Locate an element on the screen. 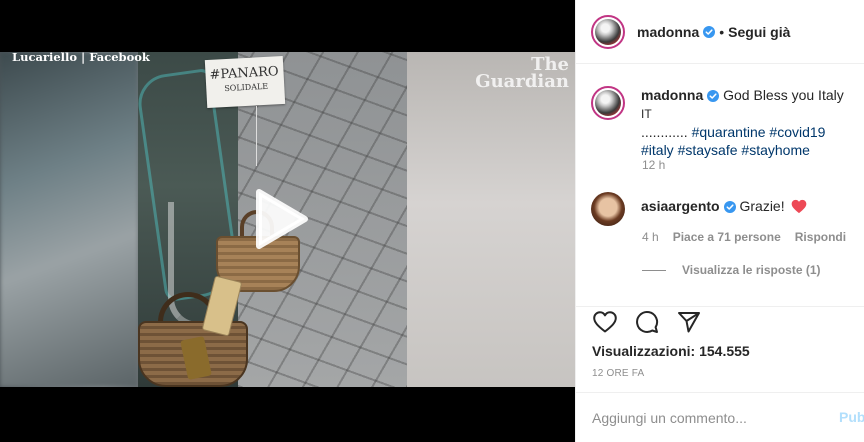  hashtag-stayhome: #stayhome is located at coordinates (775, 150).